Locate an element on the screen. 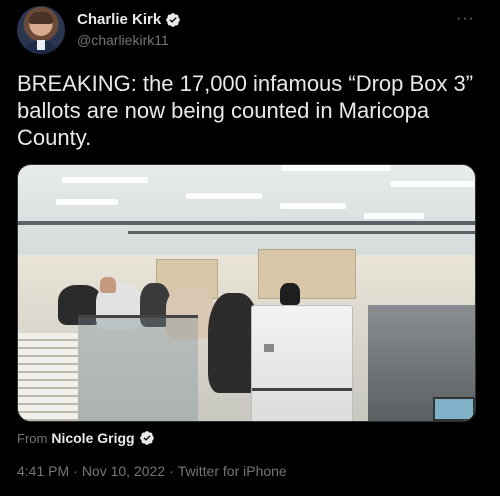 Image resolution: width=500 pixels, height=496 pixels. attribution-prefix: From is located at coordinates (32, 438).